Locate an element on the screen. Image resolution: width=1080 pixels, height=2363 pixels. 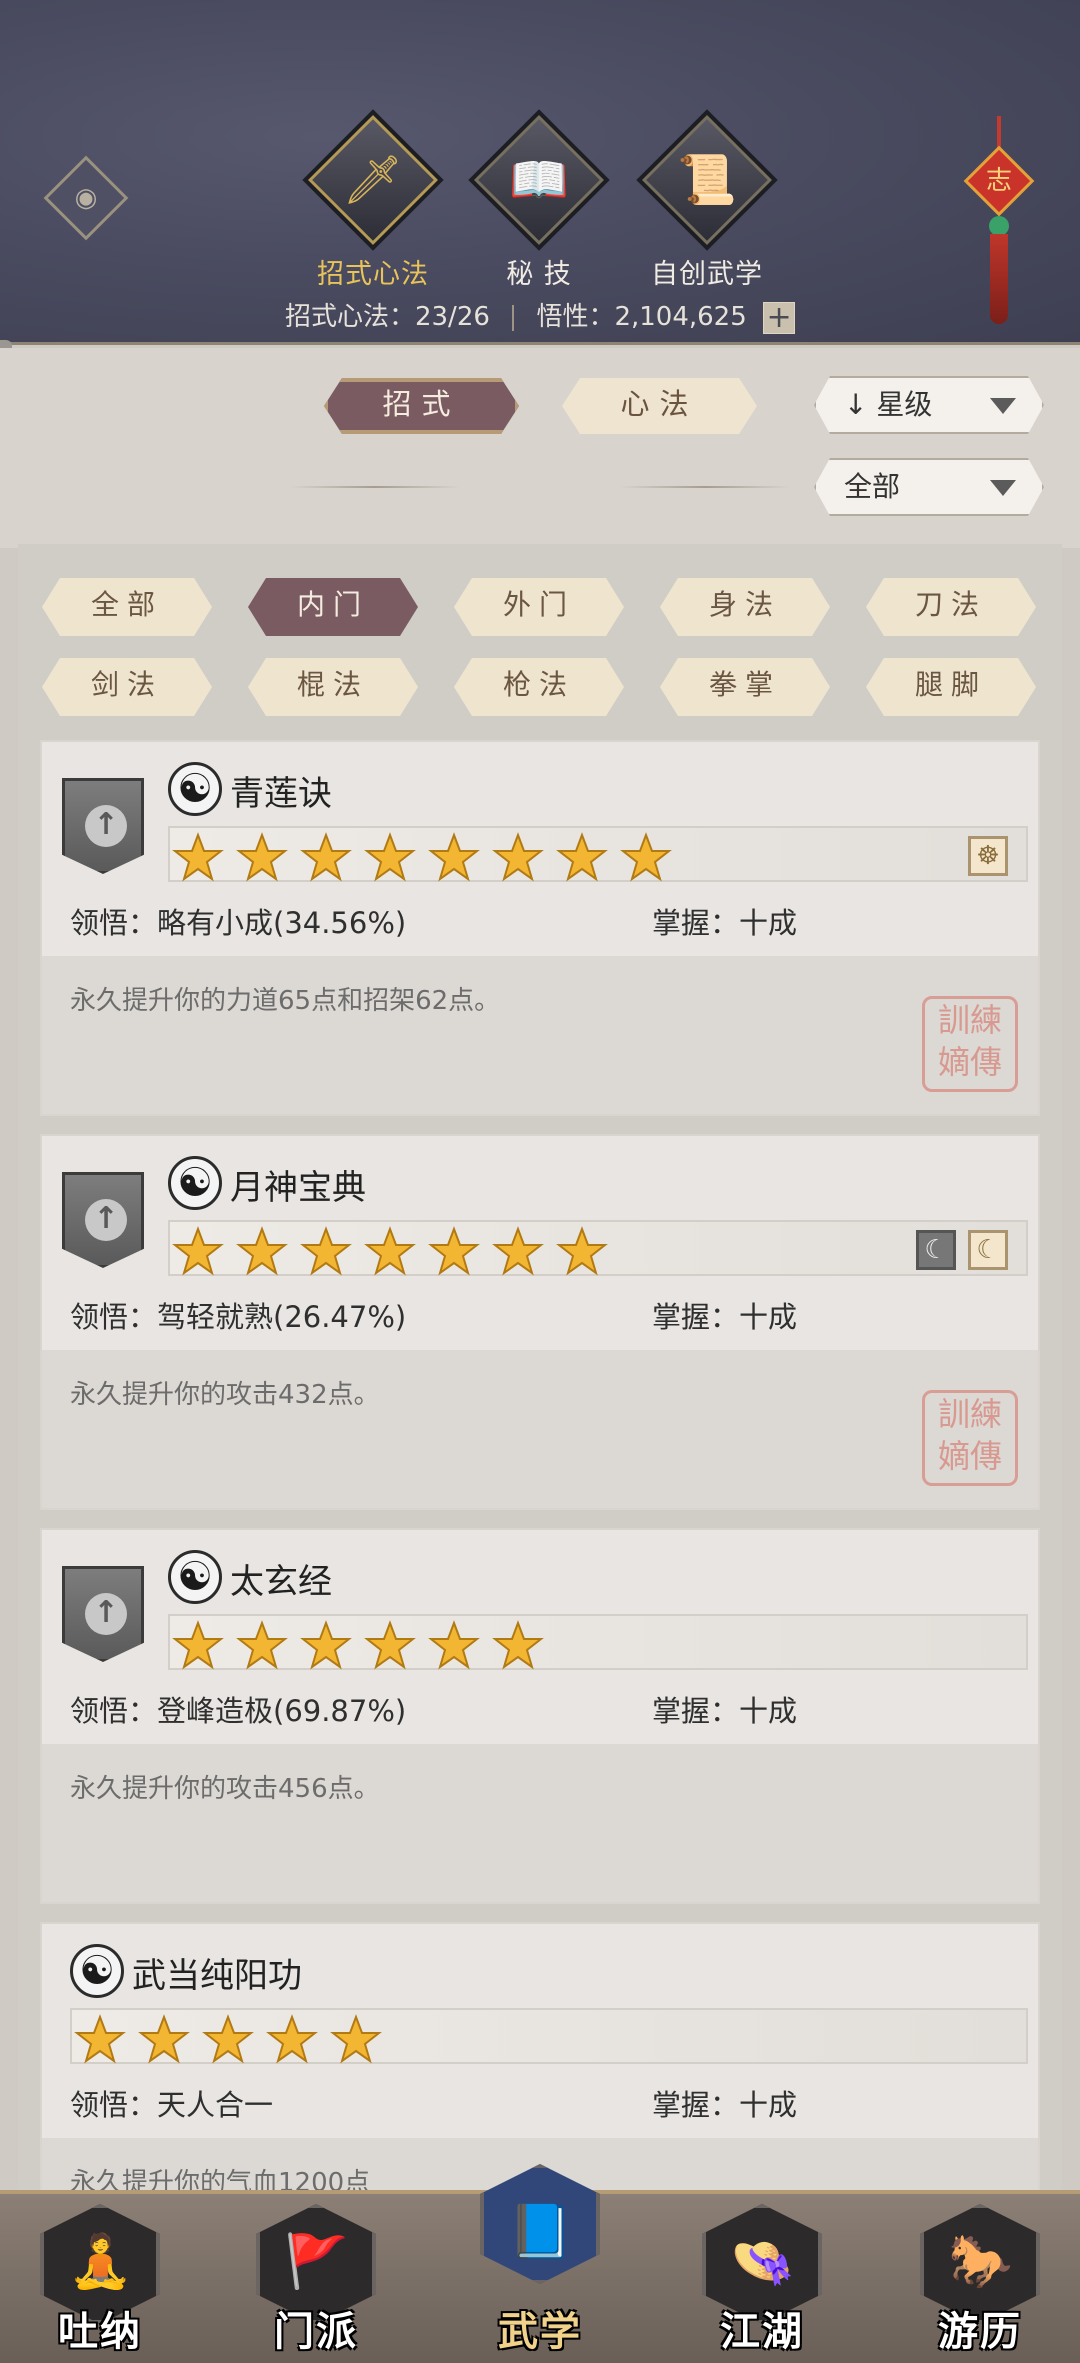
banner-icon: 🚩 is located at coordinates (316, 2262).